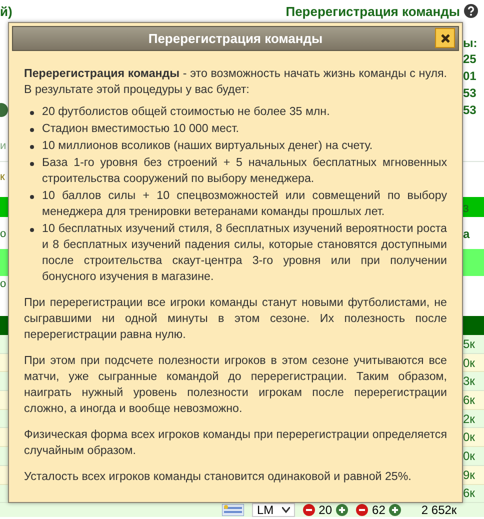 The image size is (484, 519). Describe the element at coordinates (244, 204) in the screenshot. I see `list-item-text: 10 баллов силы + 10 спецвозможностей или совмещений по выбору менеджера для тренировки ветеранами команды прошлых лет.` at that location.